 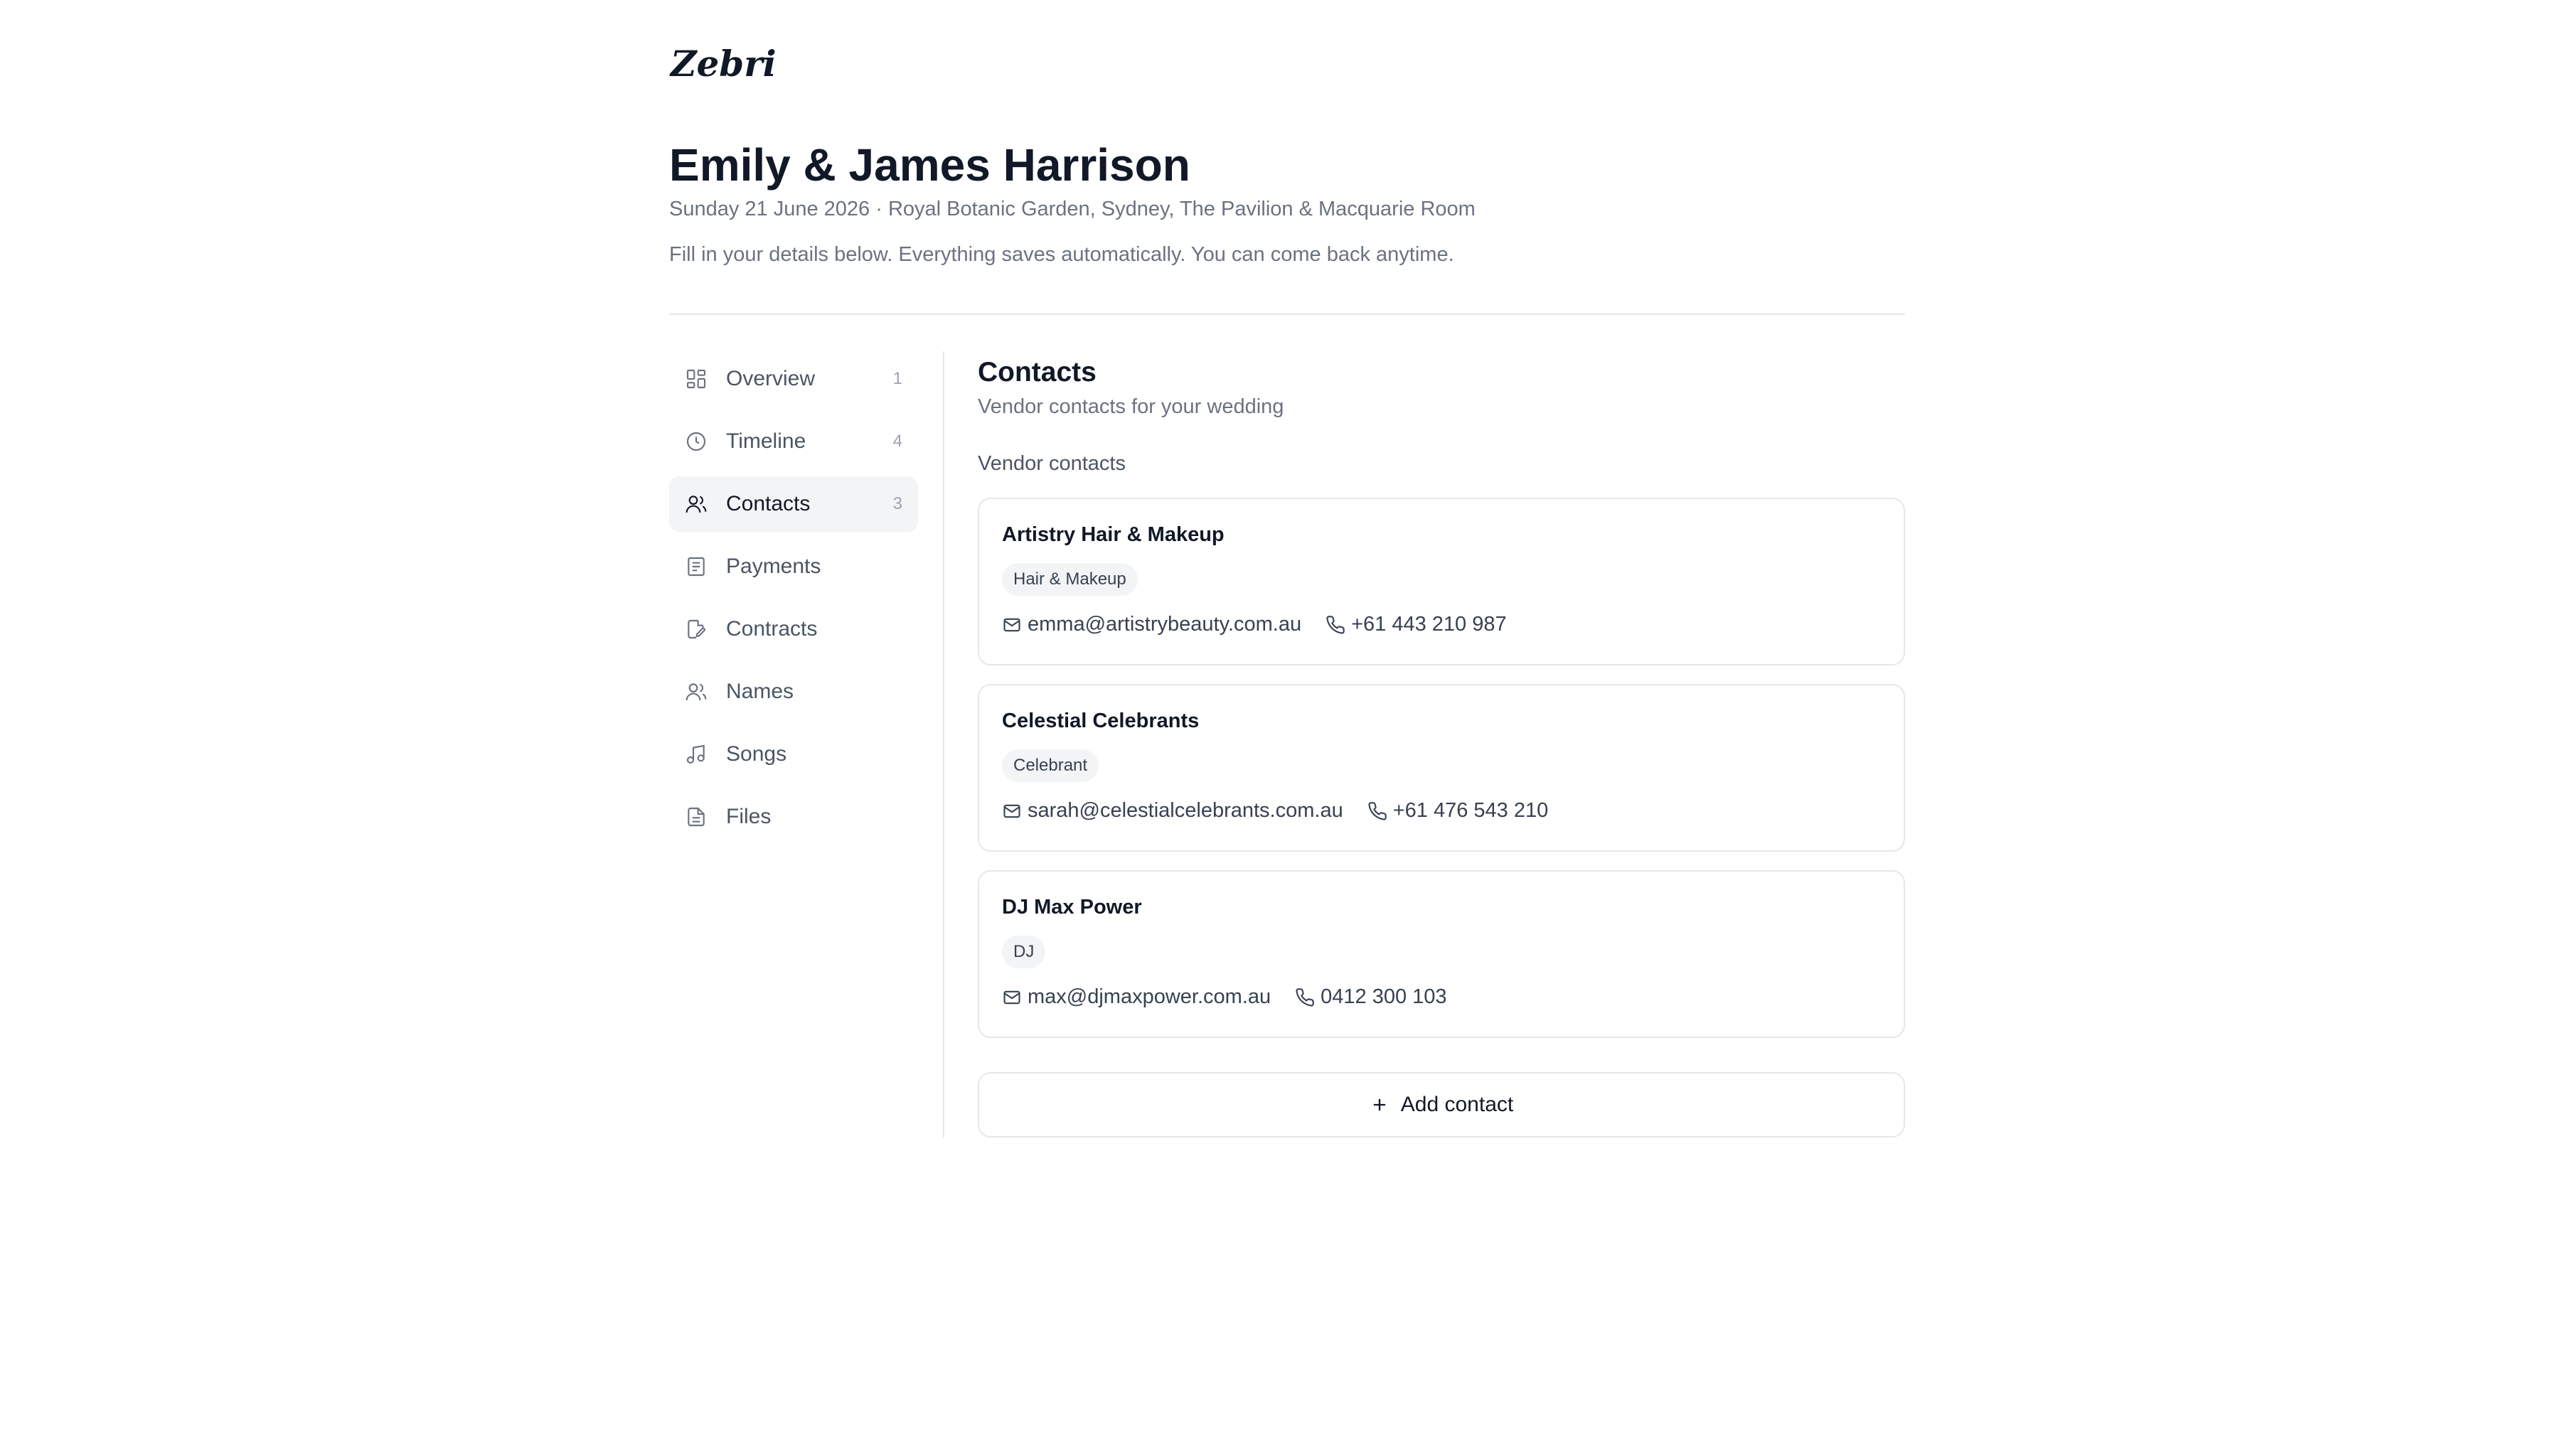 I want to click on phone-group: 0412 300 103, so click(x=1371, y=997).